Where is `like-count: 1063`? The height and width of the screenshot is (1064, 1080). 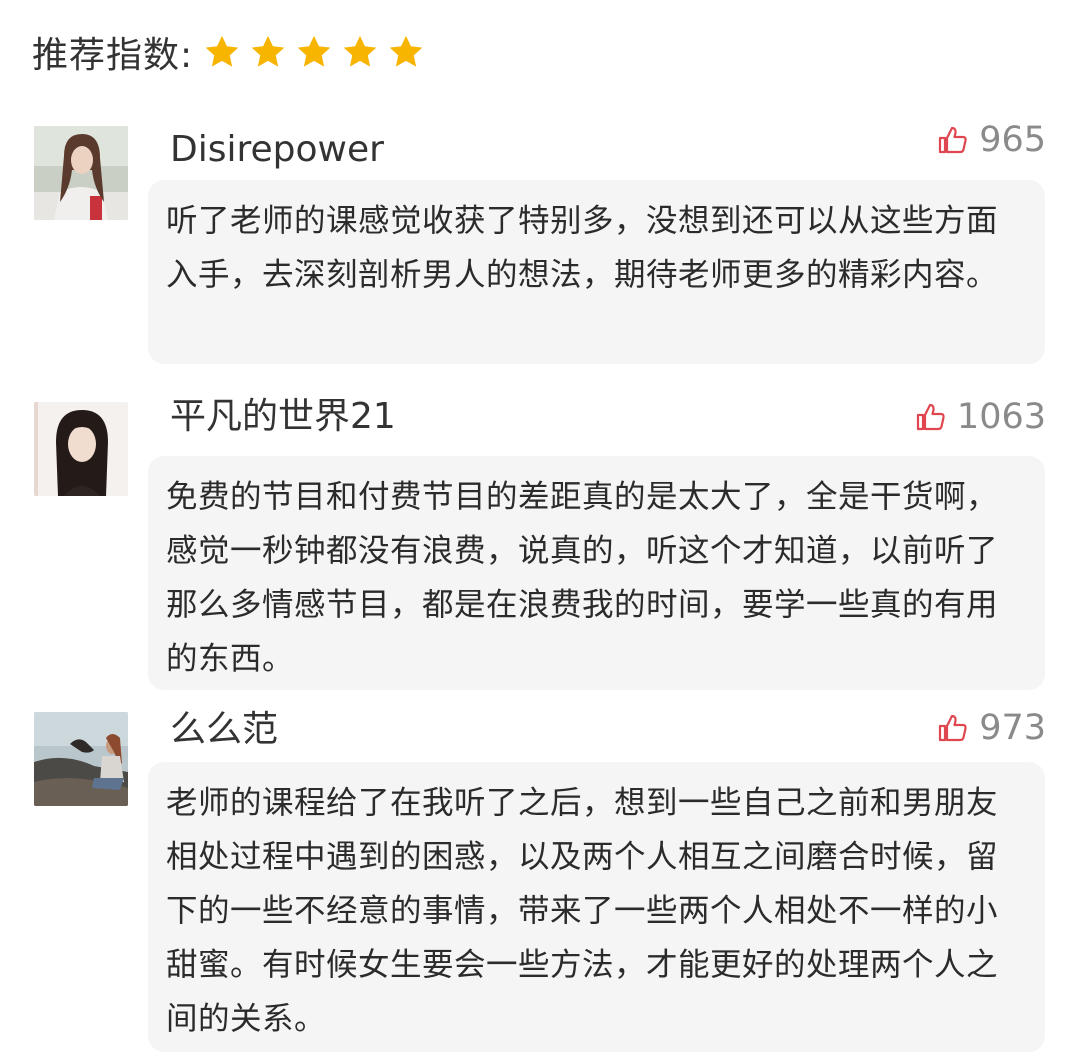
like-count: 1063 is located at coordinates (1001, 417).